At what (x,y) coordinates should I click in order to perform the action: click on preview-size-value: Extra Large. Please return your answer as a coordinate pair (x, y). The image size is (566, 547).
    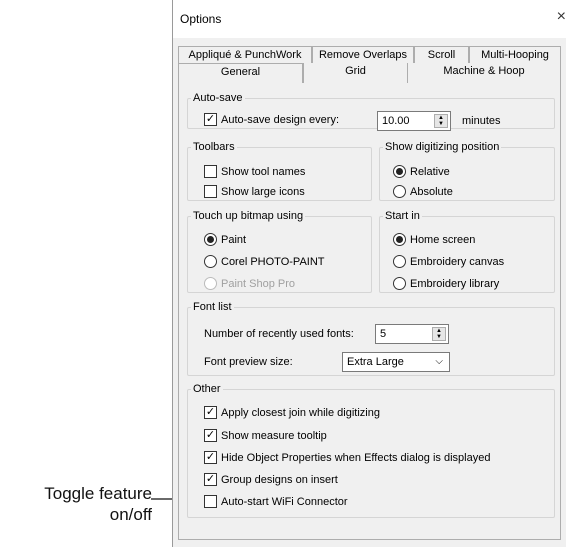
    Looking at the image, I should click on (375, 362).